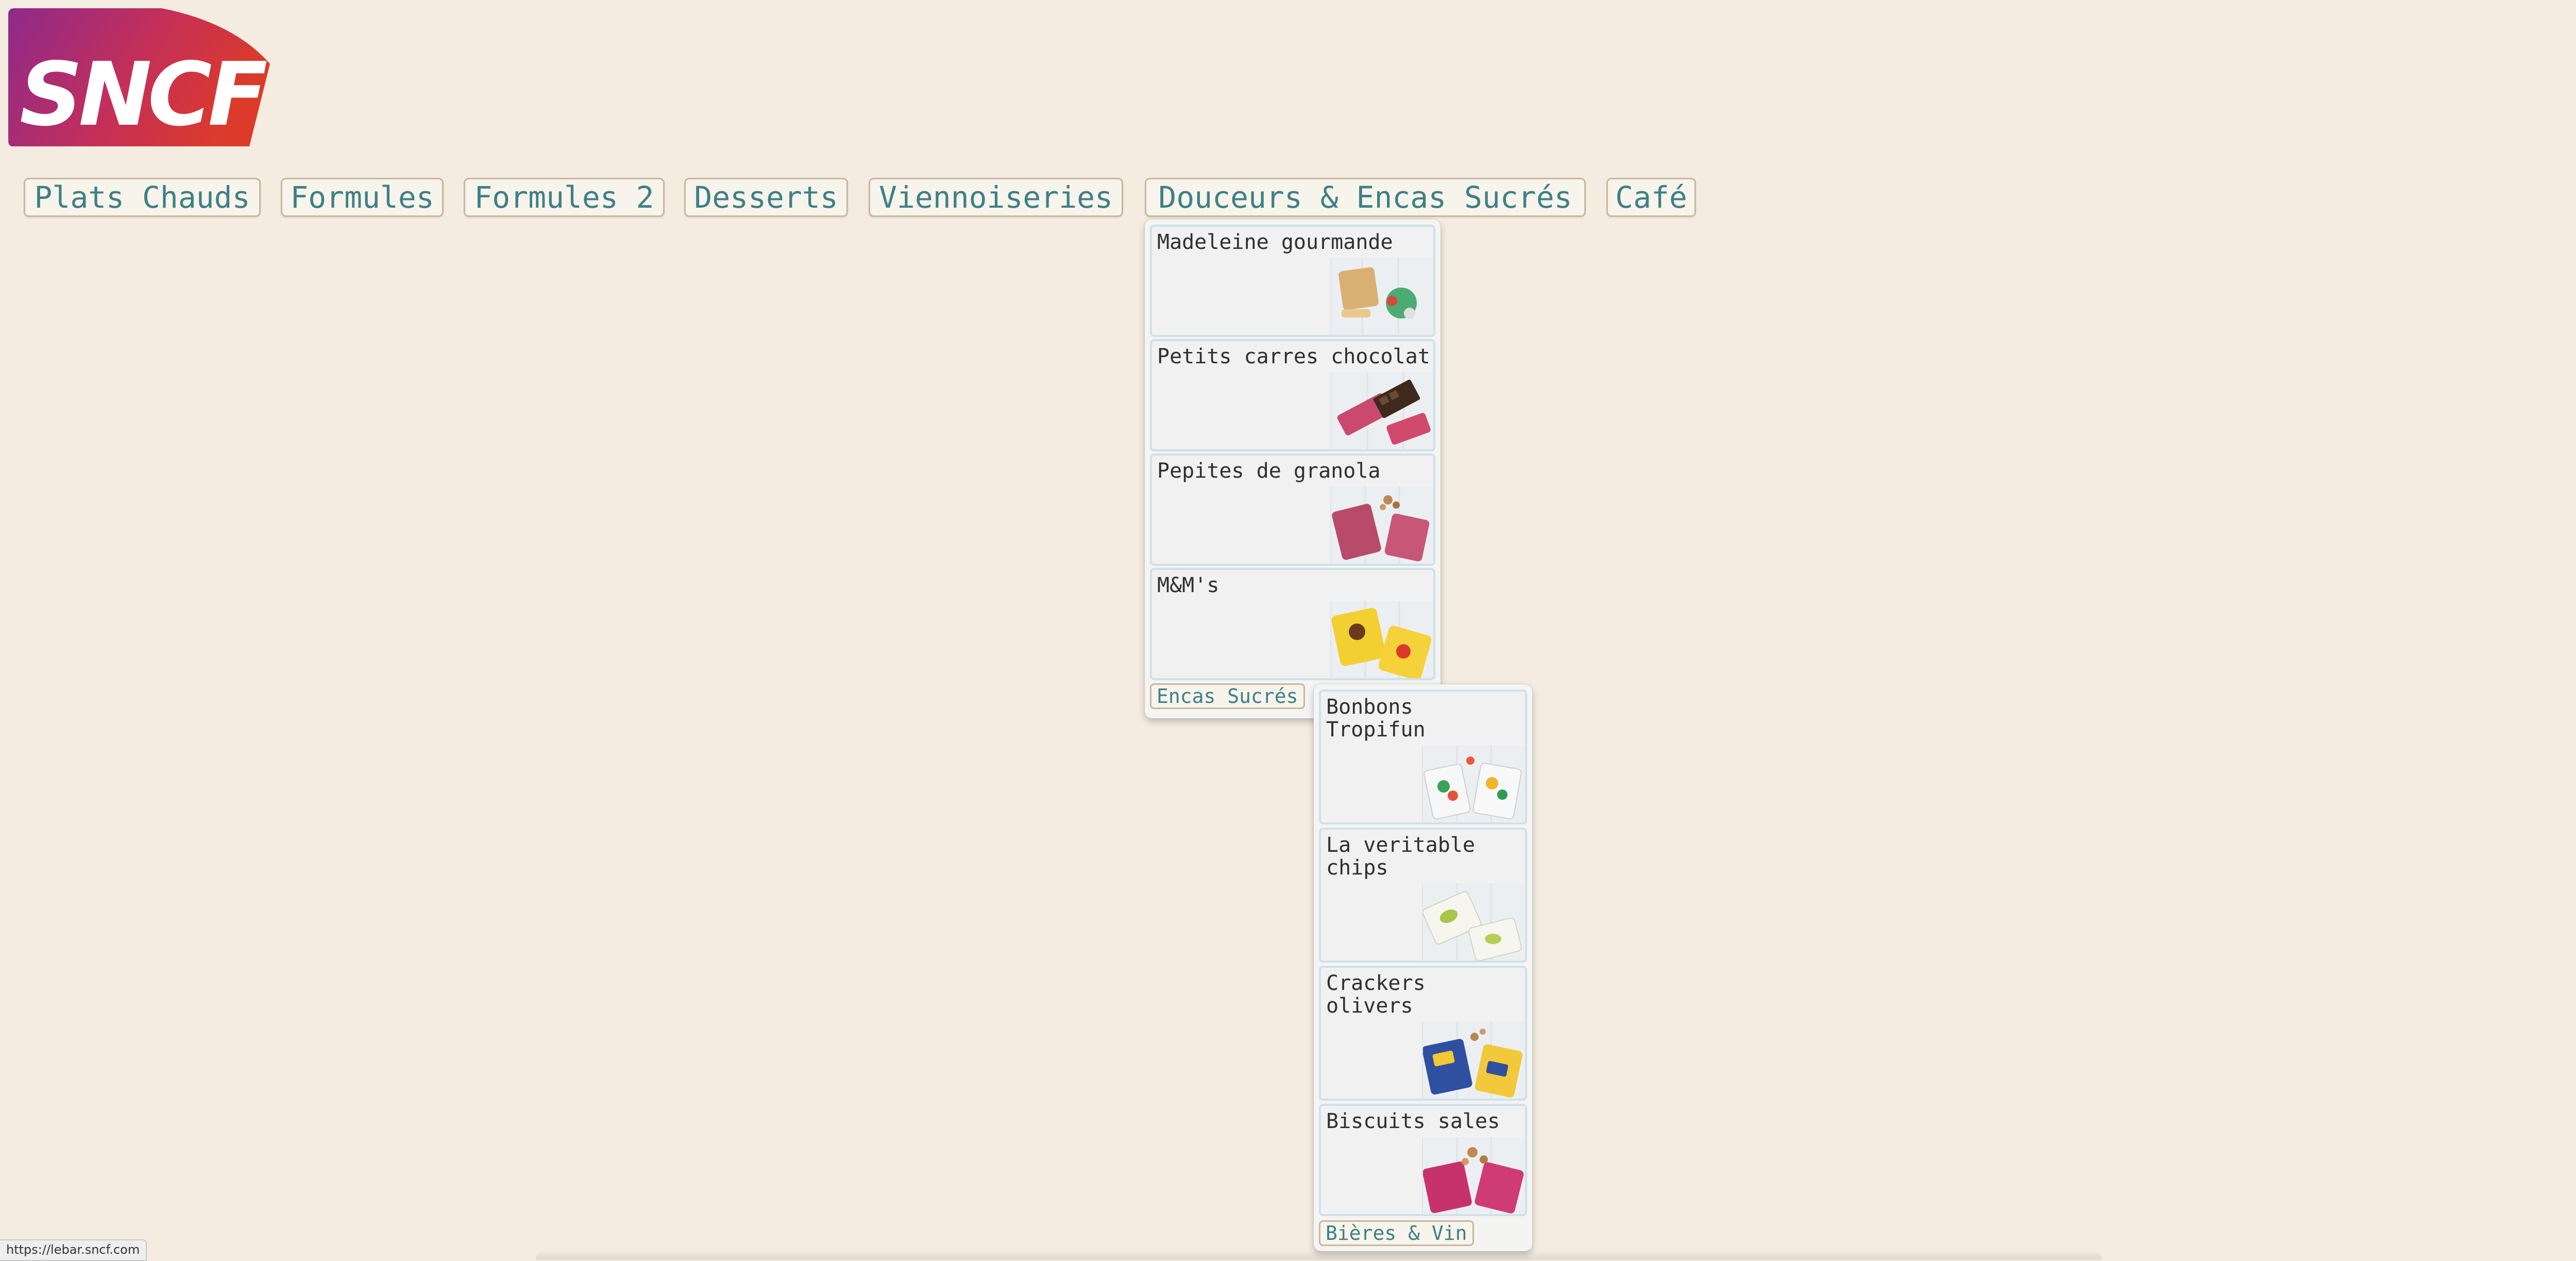 The image size is (2576, 1261). I want to click on granola-photo-icon, so click(1381, 525).